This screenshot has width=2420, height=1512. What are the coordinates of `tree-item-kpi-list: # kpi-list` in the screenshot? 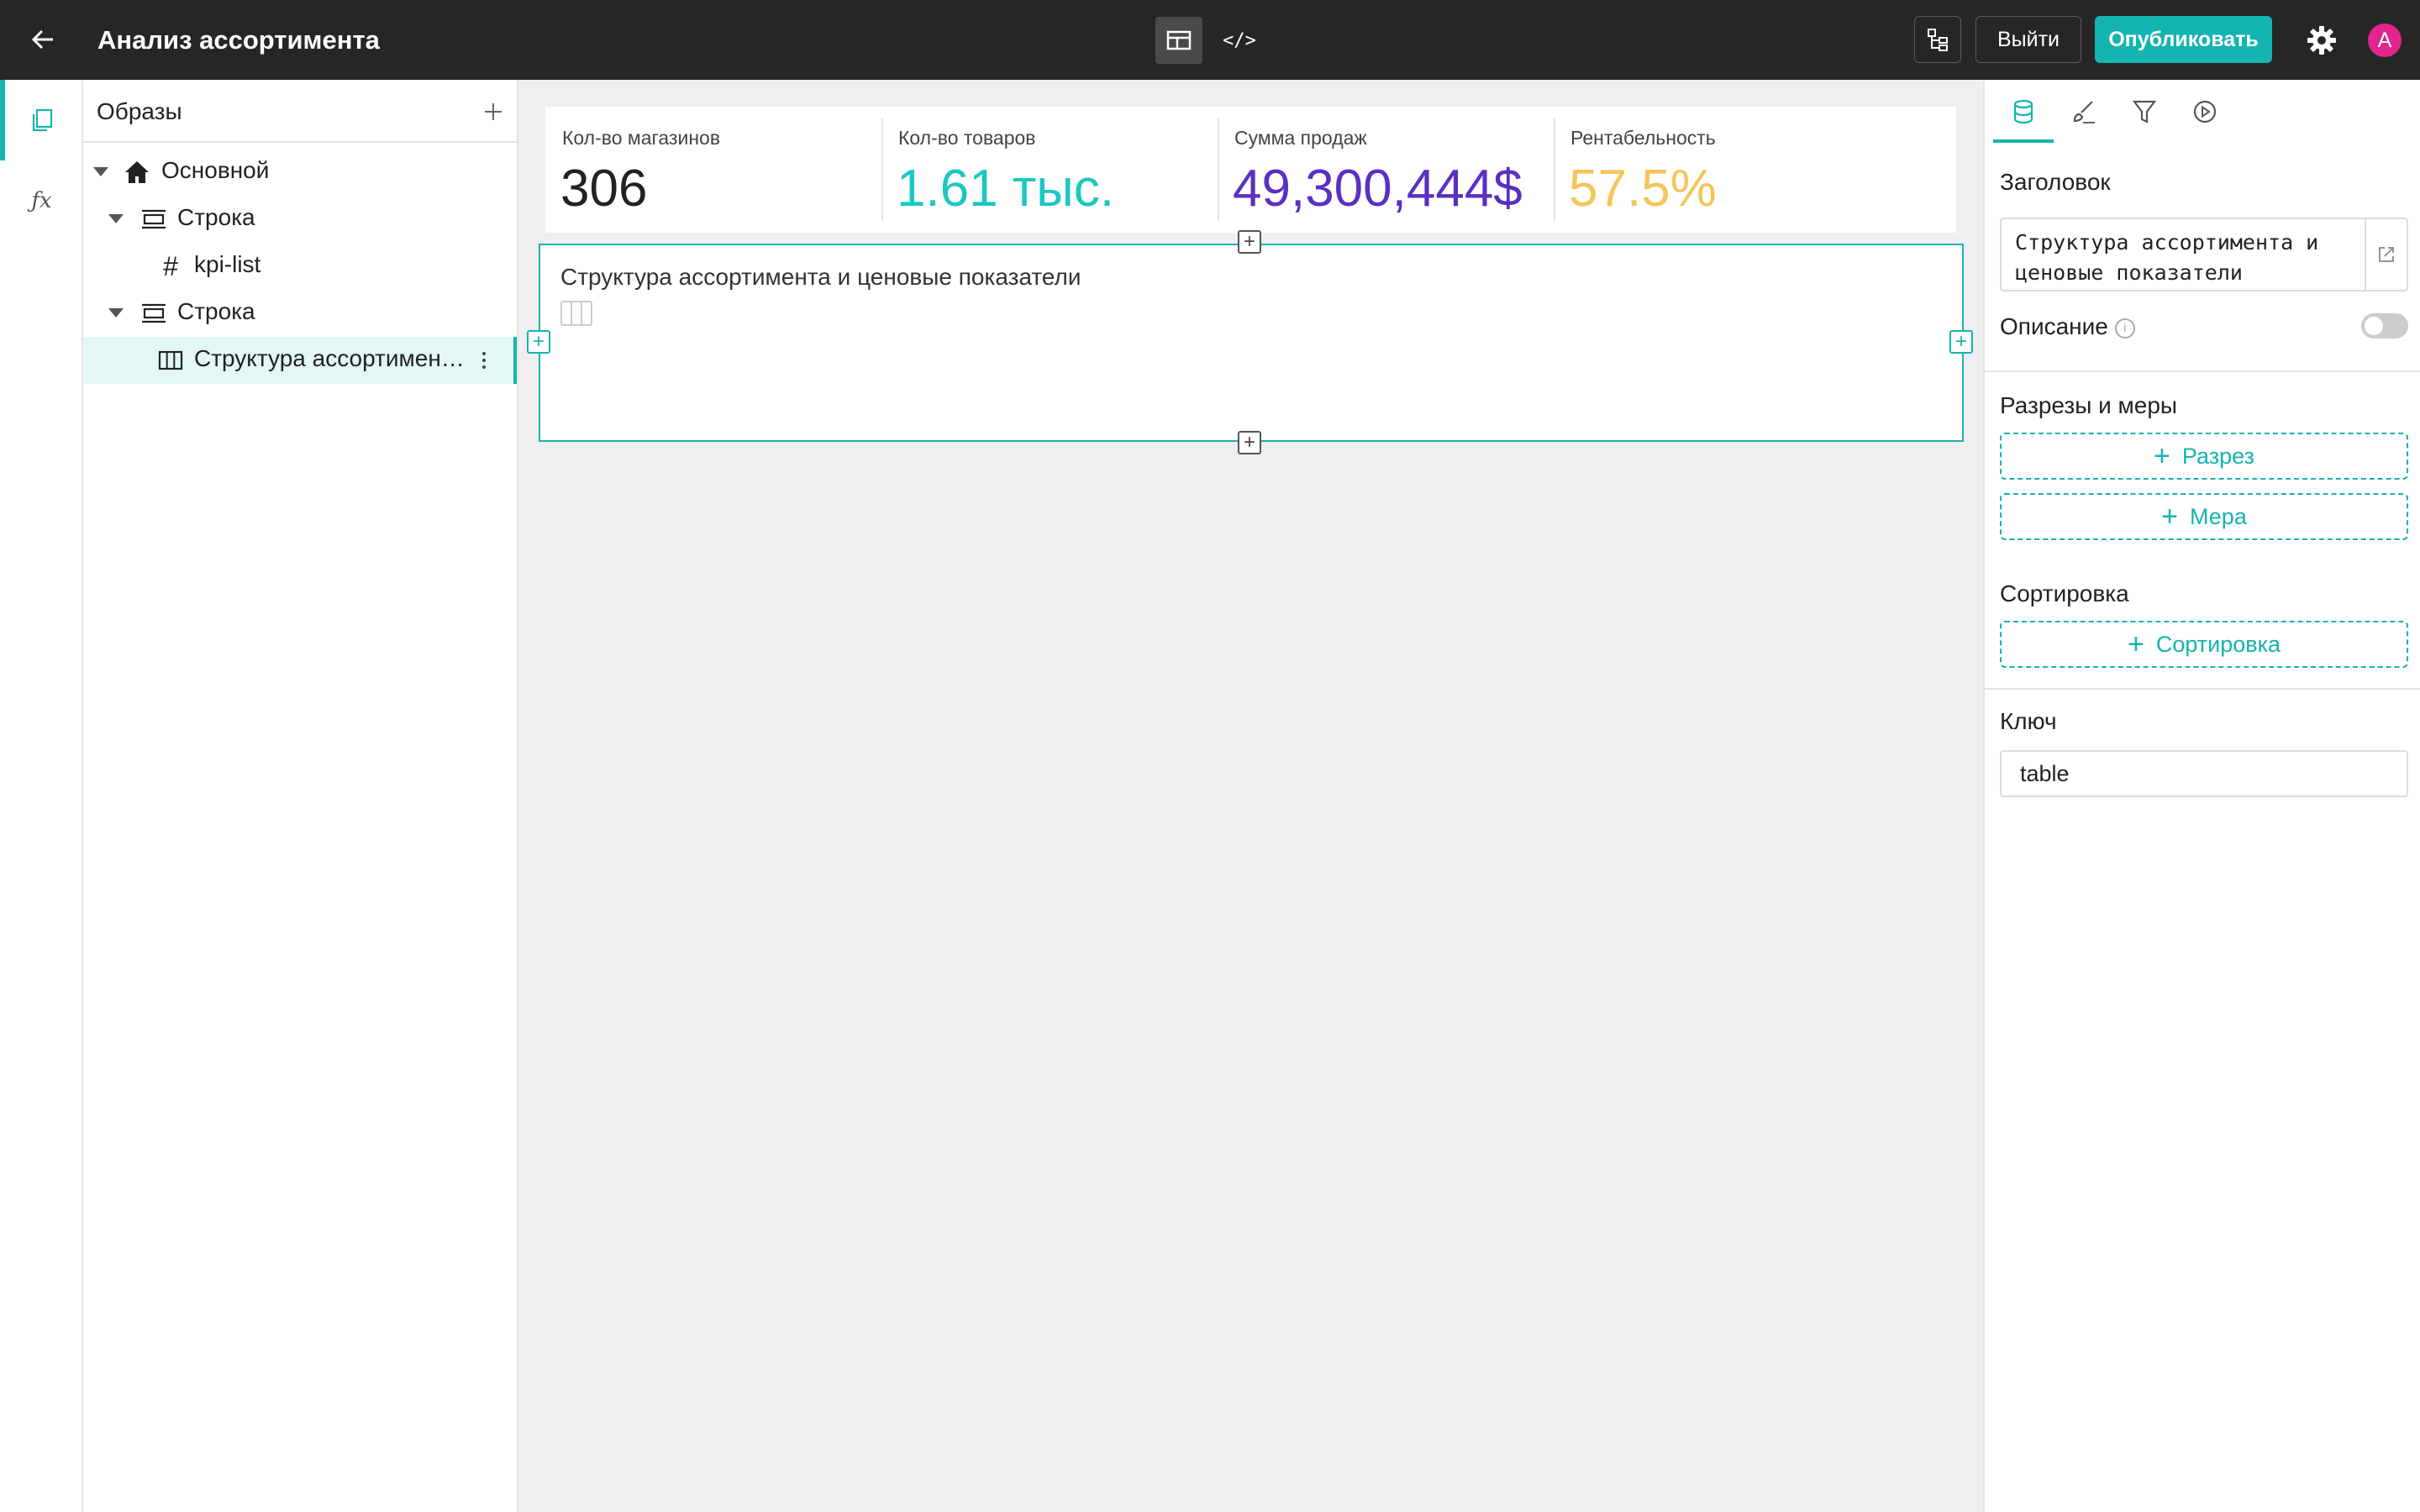 It's located at (300, 266).